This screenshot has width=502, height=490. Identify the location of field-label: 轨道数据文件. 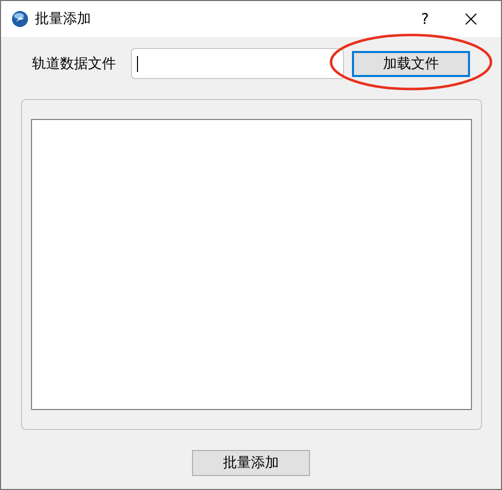
(74, 63).